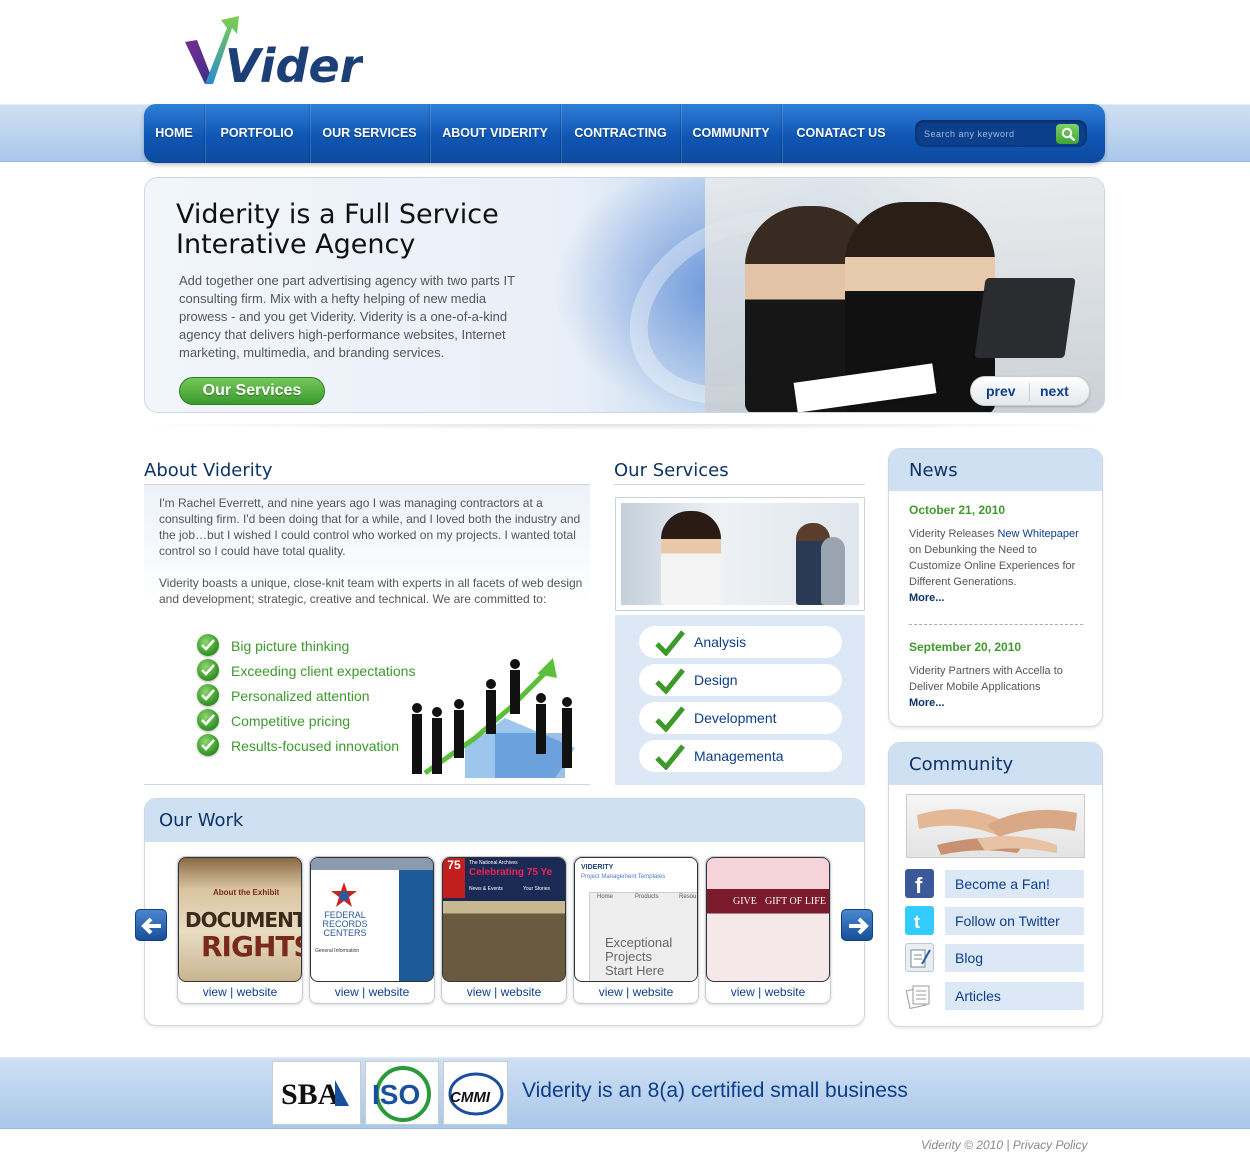 Image resolution: width=1250 pixels, height=1159 pixels. Describe the element at coordinates (1025, 318) in the screenshot. I see `hero-laptop` at that location.